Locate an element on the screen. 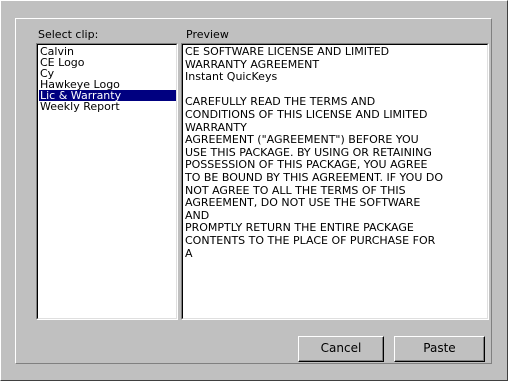 The image size is (508, 381). clip-list-item: CE Logo is located at coordinates (107, 62).